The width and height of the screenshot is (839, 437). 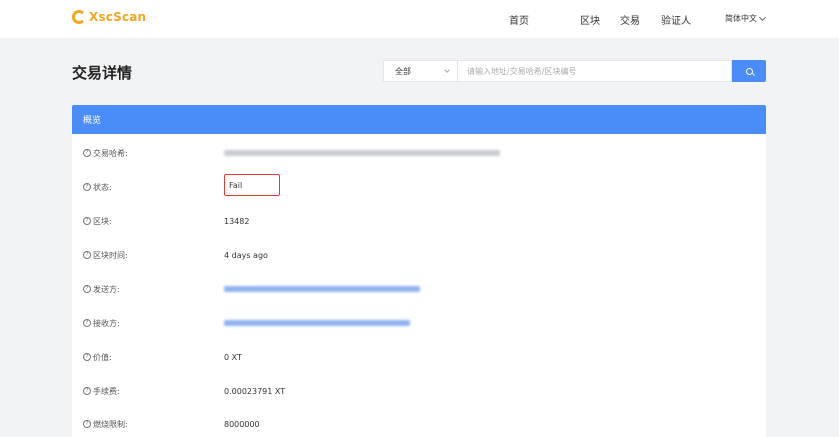 I want to click on status-value: Fail, so click(x=236, y=185).